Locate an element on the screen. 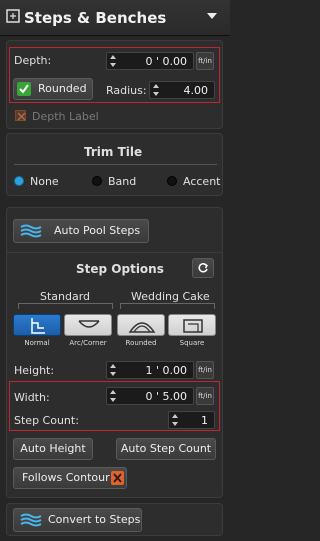 The image size is (320, 541). panel-header: Steps & Benches is located at coordinates (115, 18).